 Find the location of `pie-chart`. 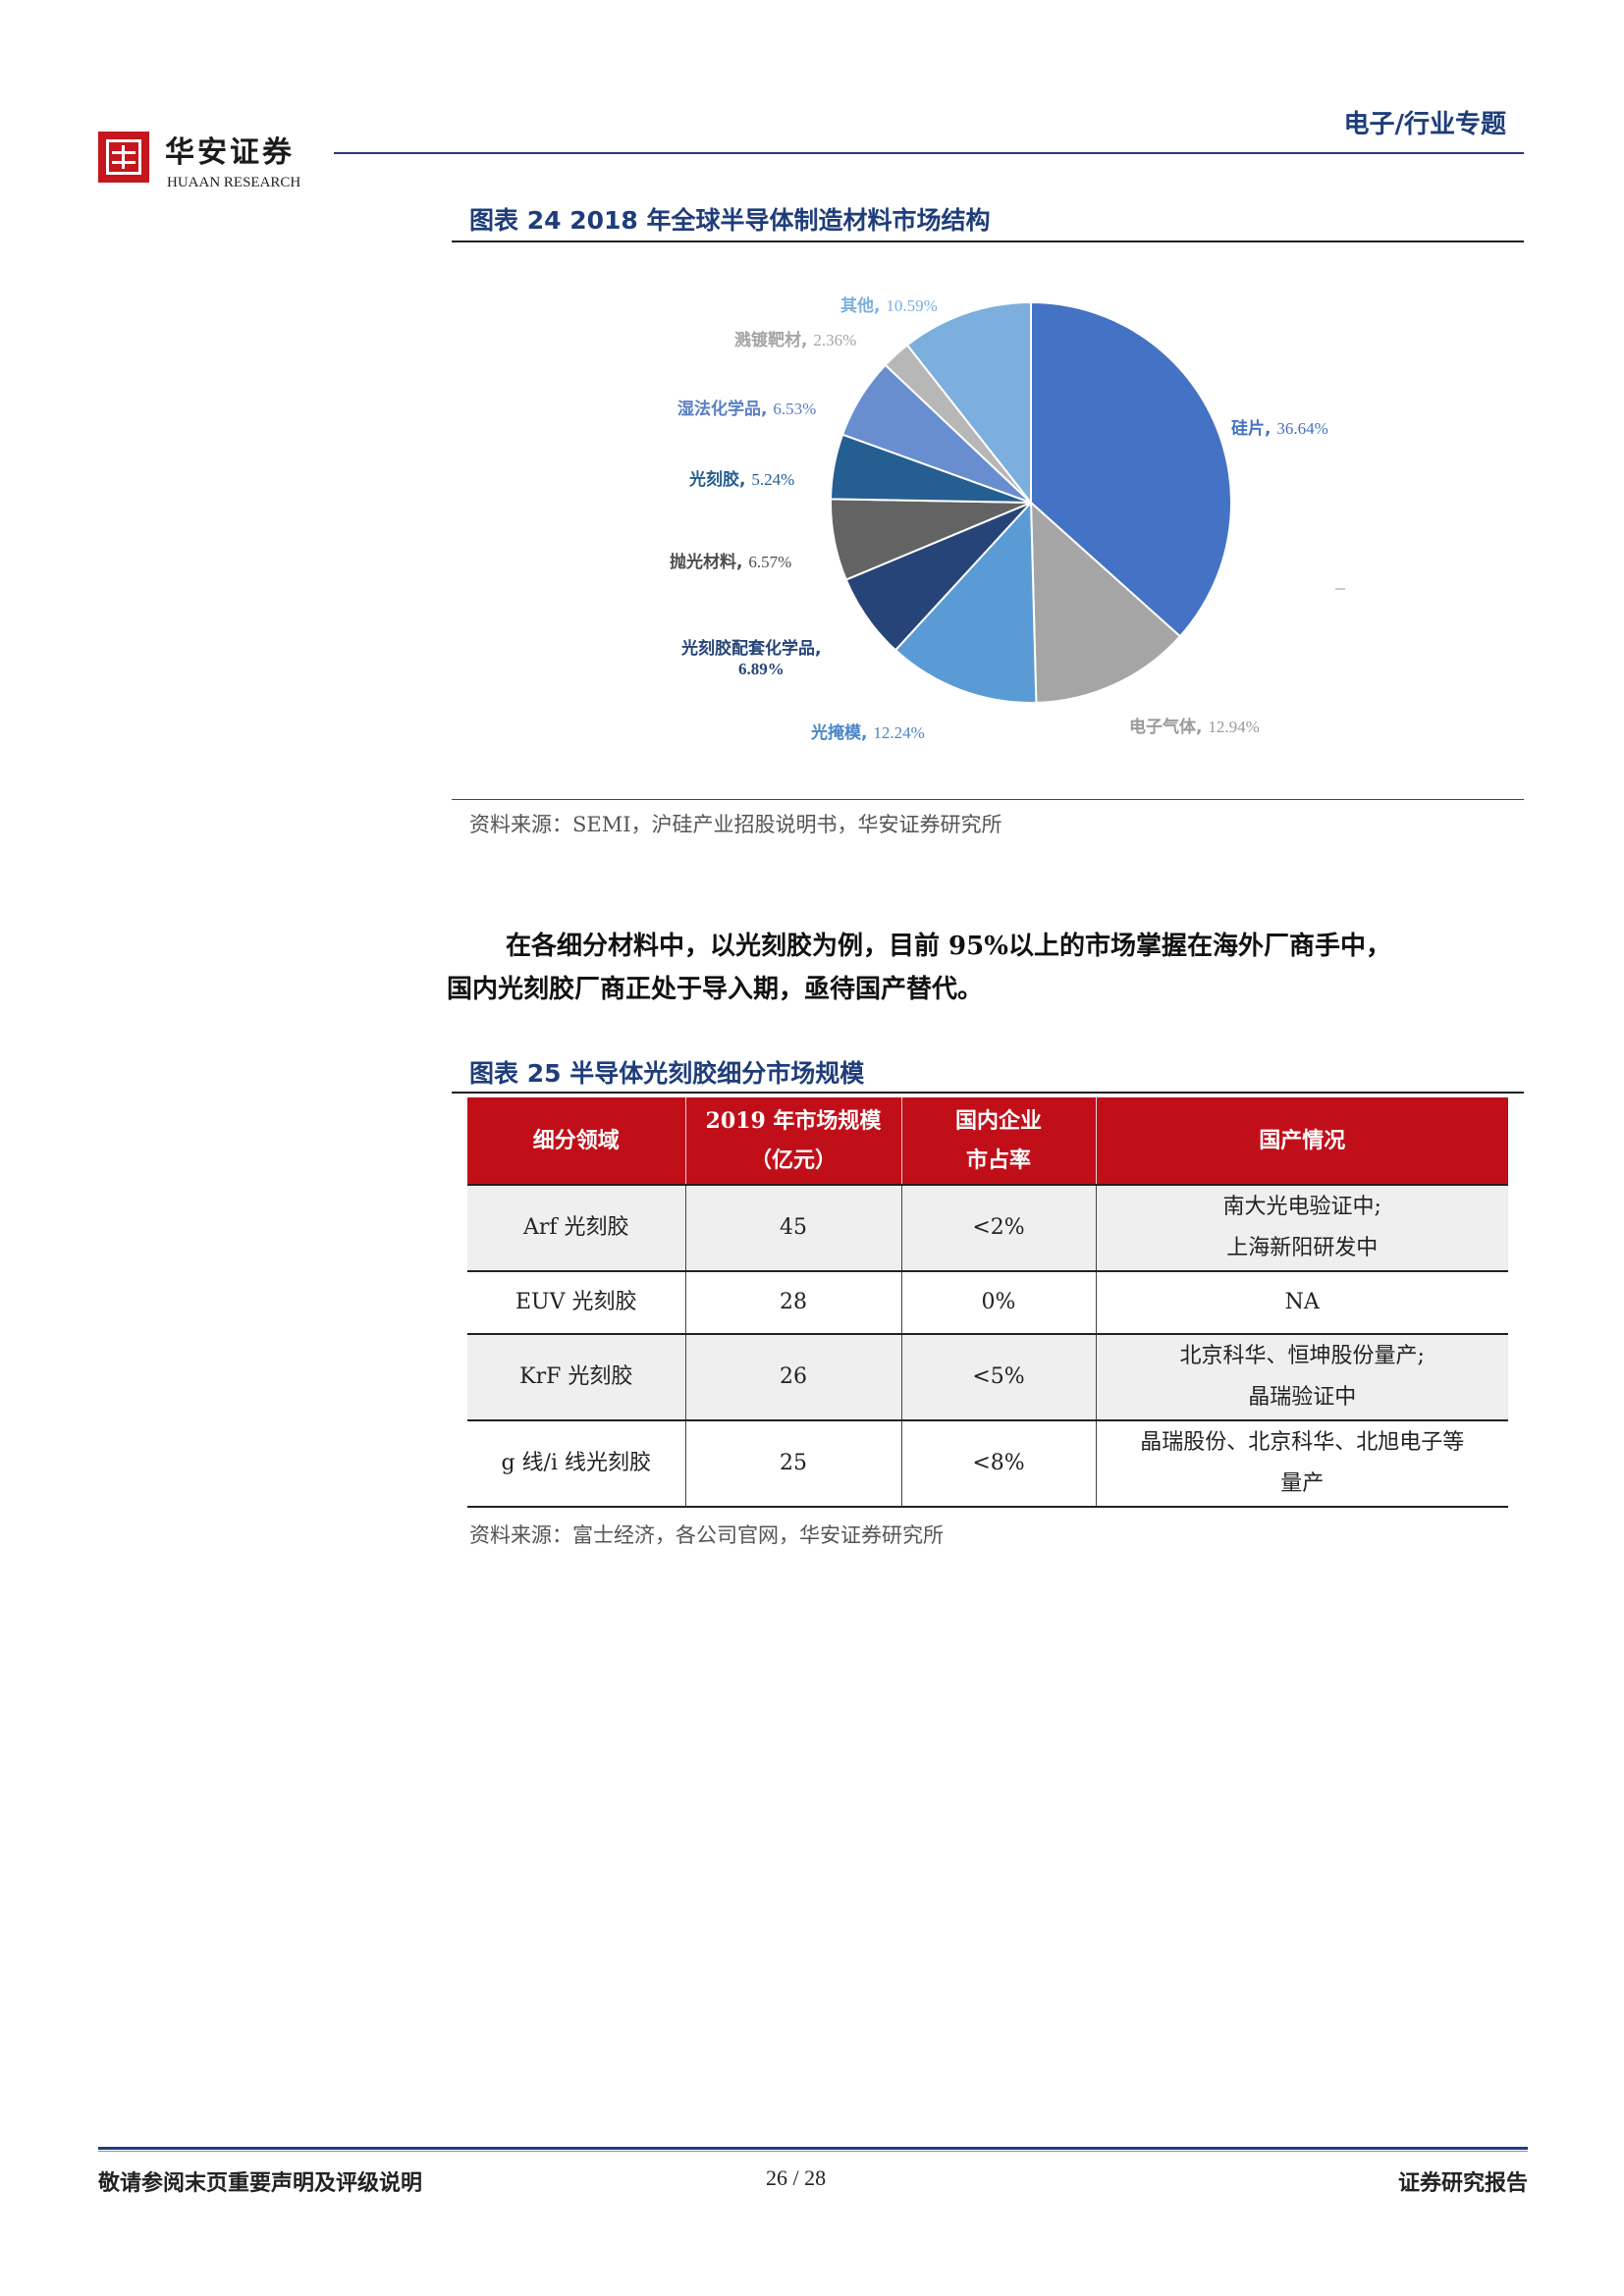

pie-chart is located at coordinates (1087, 502).